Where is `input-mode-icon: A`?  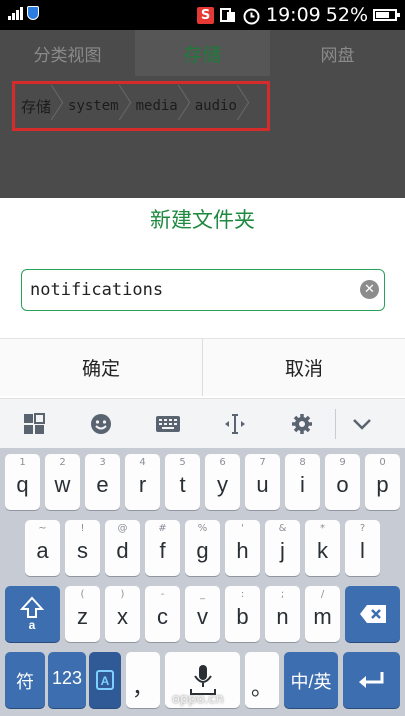 input-mode-icon: A is located at coordinates (105, 680).